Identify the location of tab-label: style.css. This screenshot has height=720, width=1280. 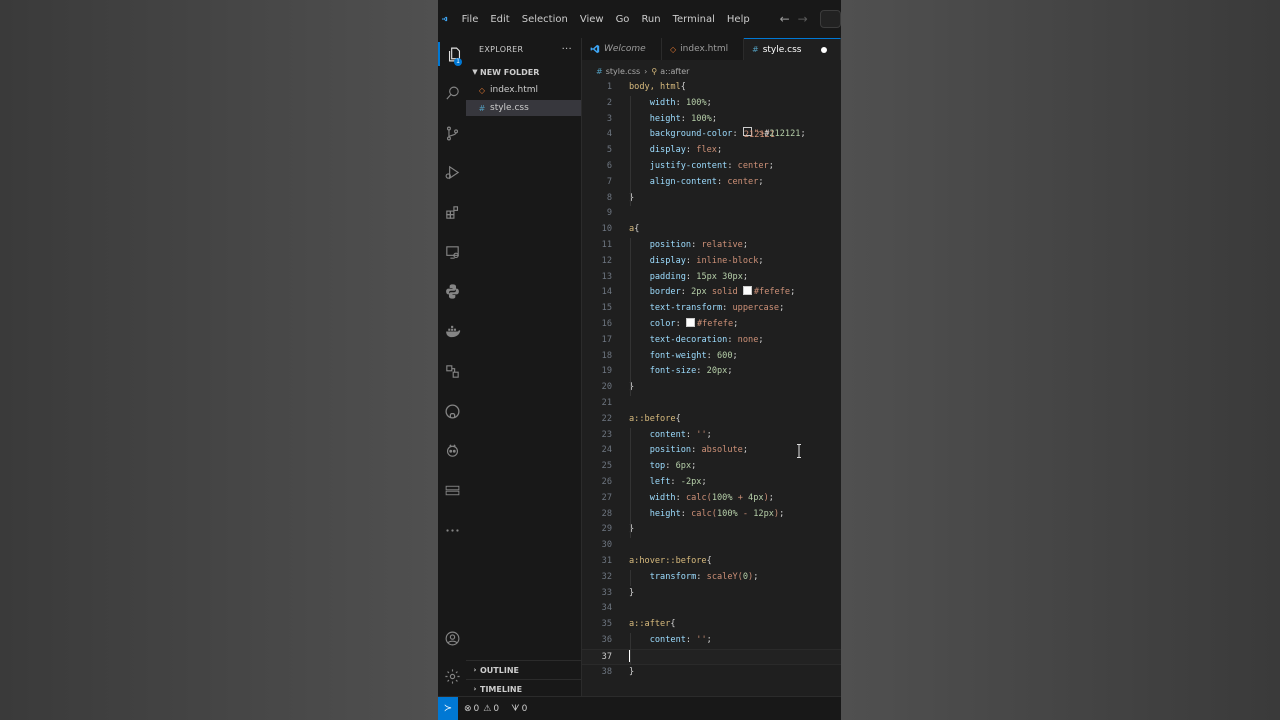
(782, 49).